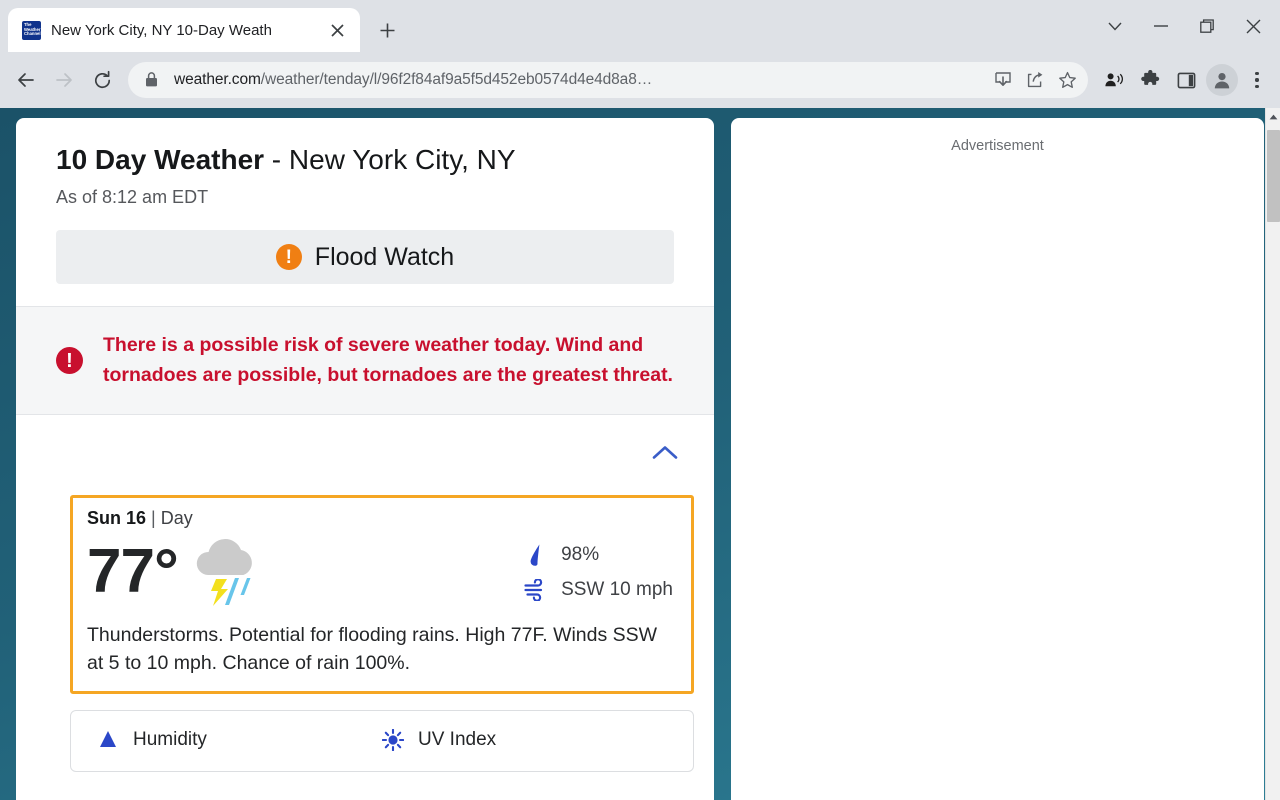 The height and width of the screenshot is (800, 1280). I want to click on close-window-icon, so click(1253, 26).